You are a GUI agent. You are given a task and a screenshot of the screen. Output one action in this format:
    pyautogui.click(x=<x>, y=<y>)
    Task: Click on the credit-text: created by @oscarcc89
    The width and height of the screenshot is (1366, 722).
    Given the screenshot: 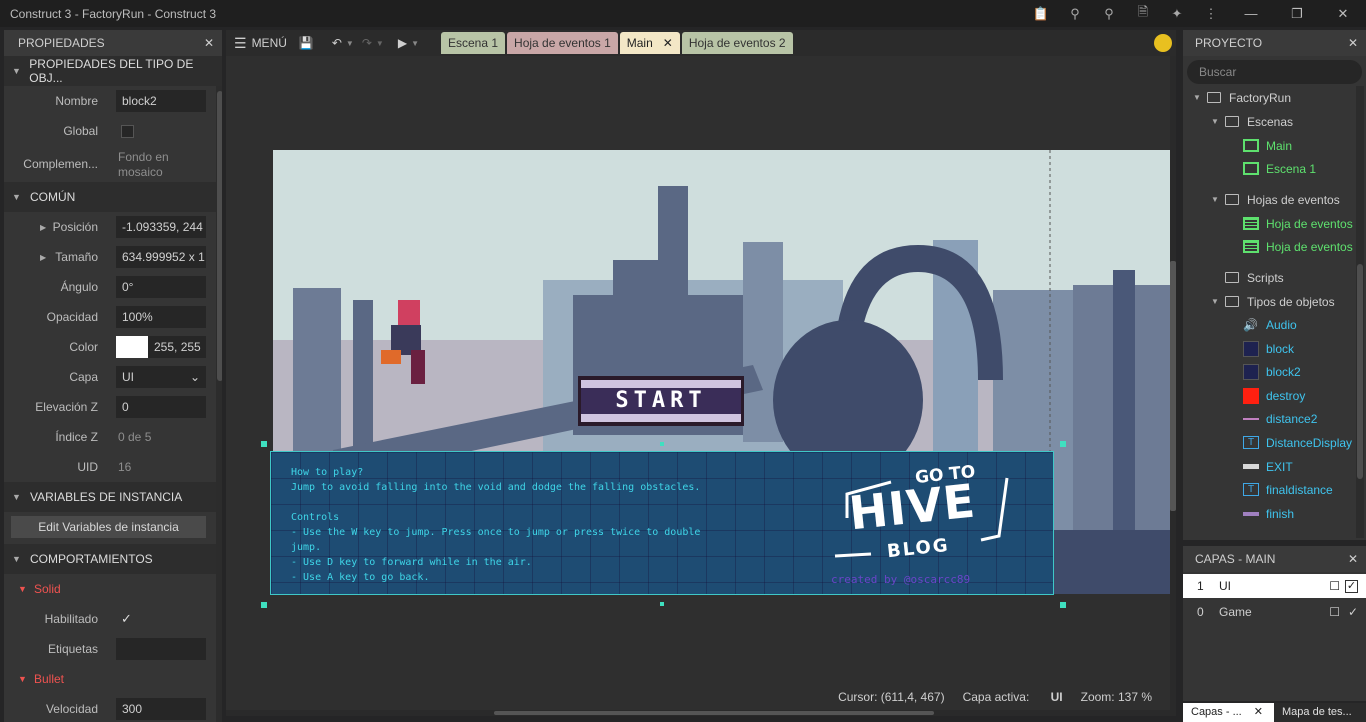 What is the action you would take?
    pyautogui.click(x=901, y=579)
    